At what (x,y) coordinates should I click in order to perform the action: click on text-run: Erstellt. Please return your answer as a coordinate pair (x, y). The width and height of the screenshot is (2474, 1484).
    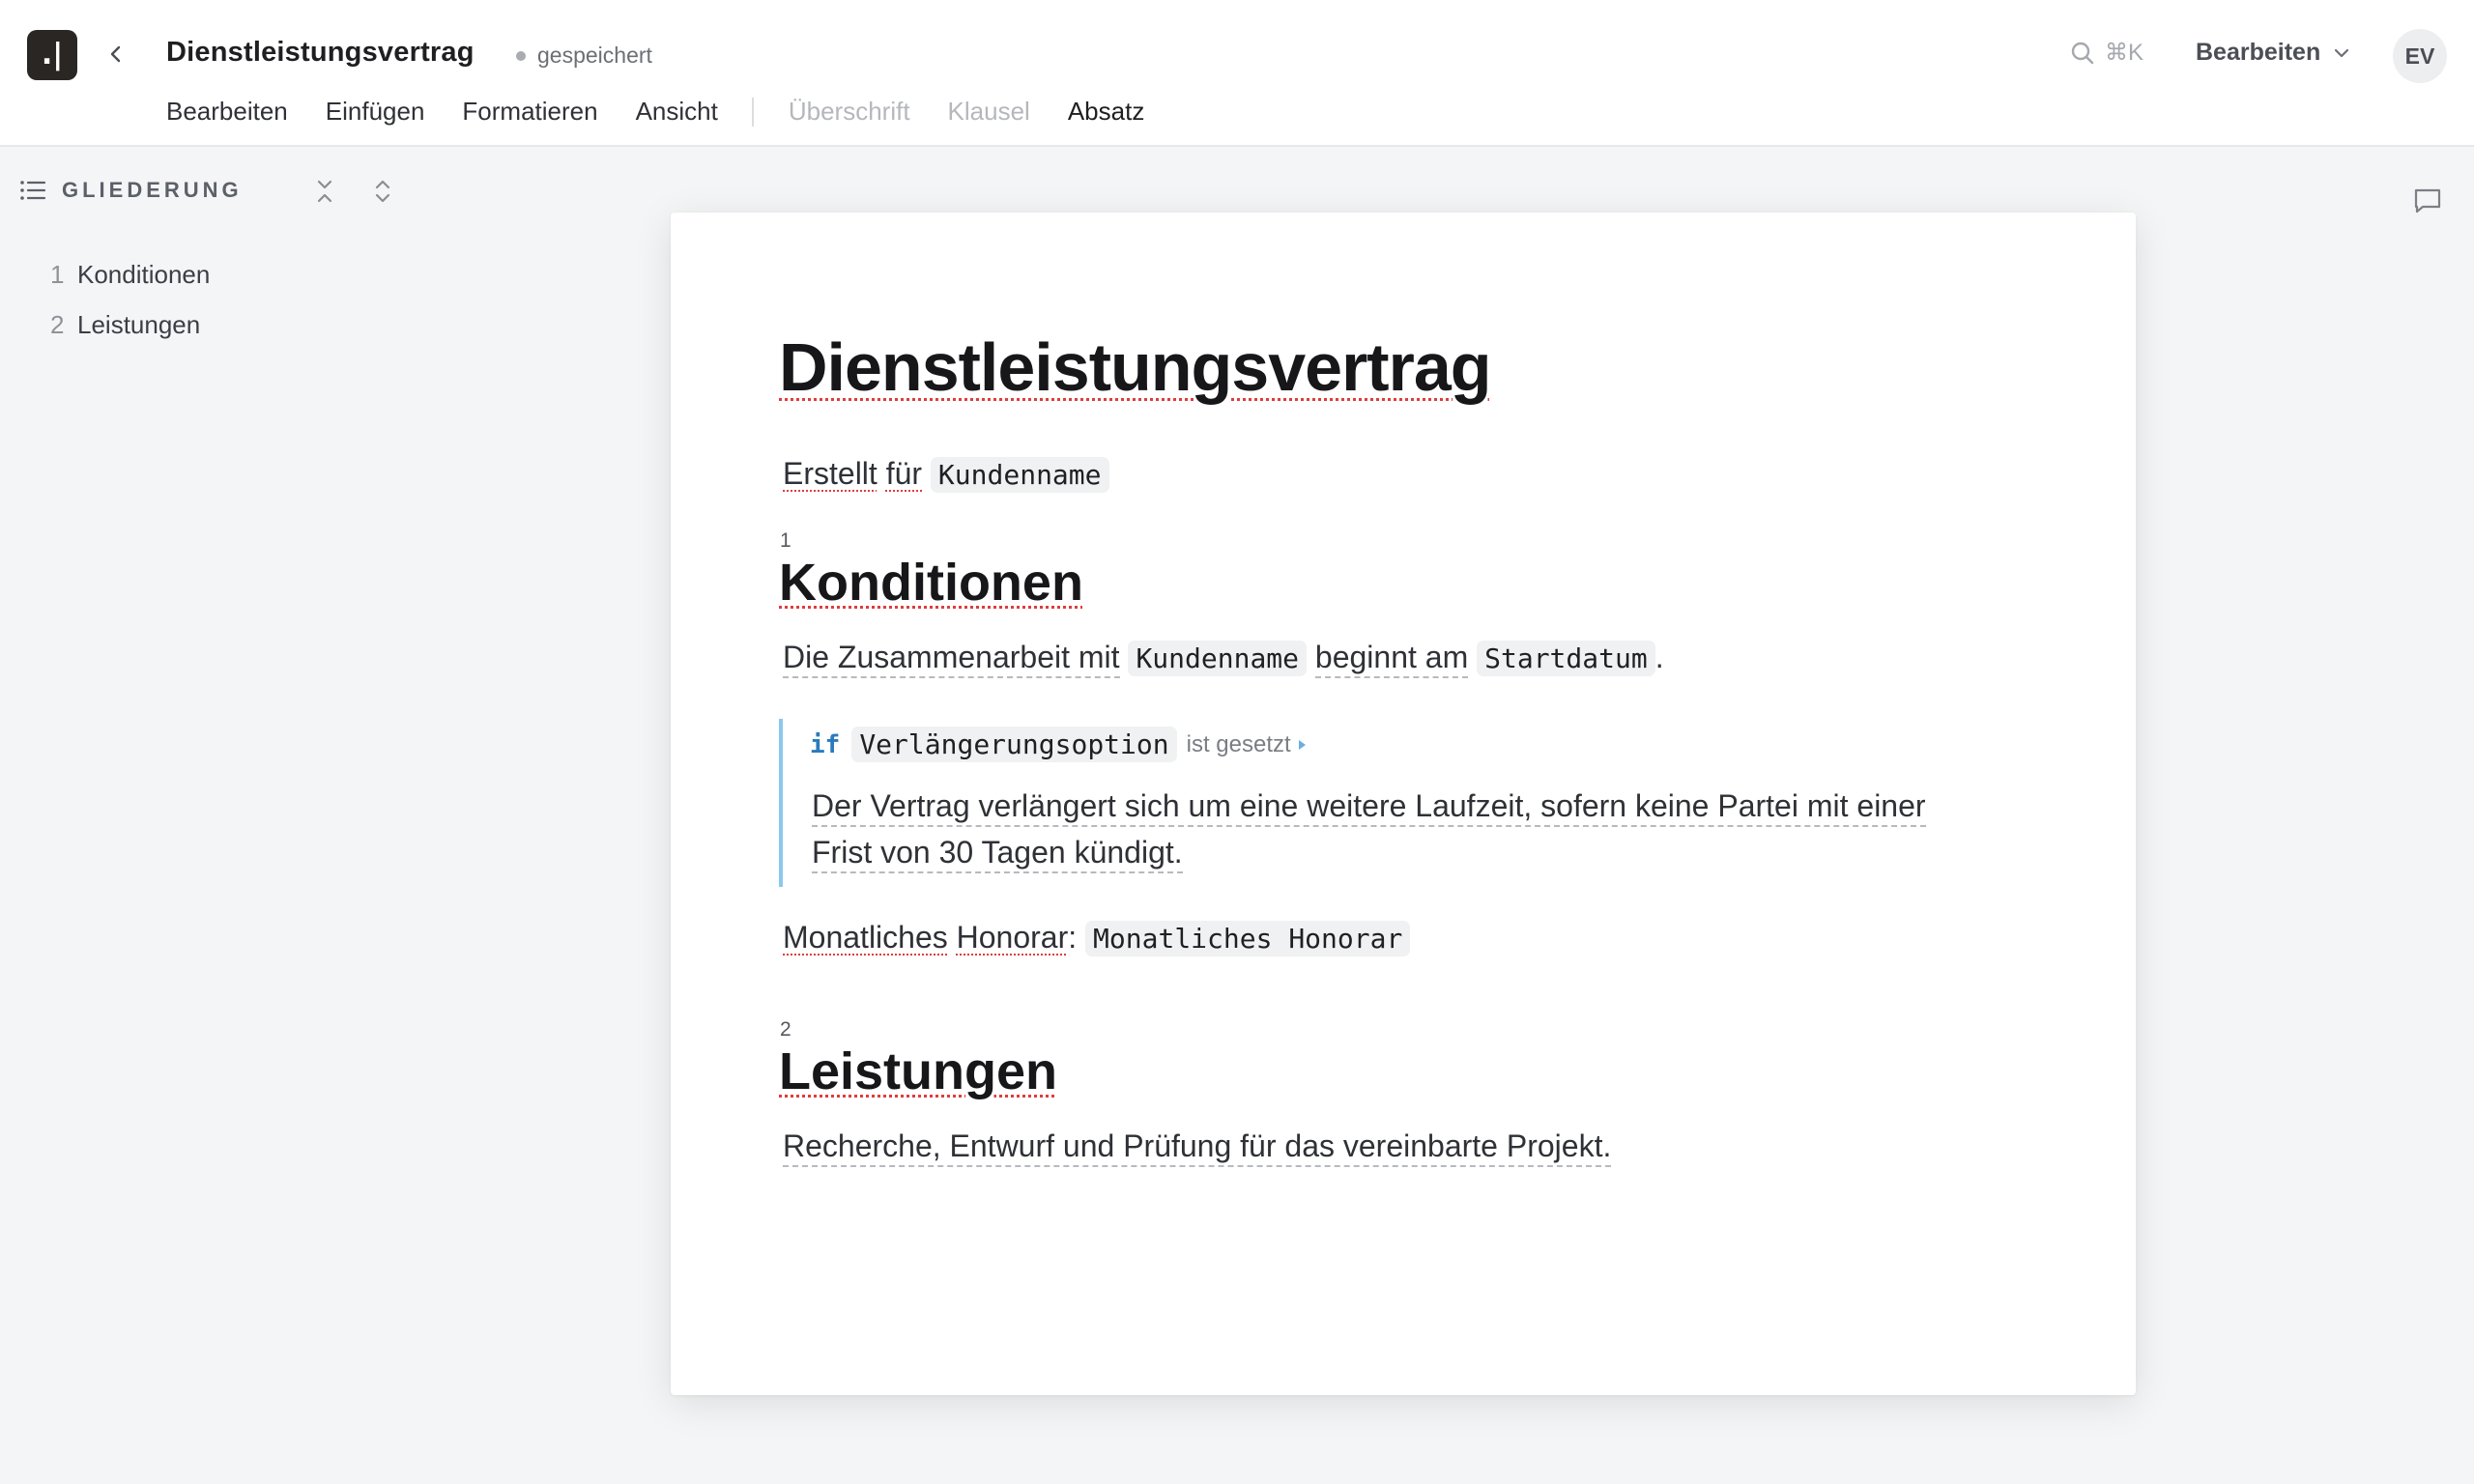
    Looking at the image, I should click on (830, 474).